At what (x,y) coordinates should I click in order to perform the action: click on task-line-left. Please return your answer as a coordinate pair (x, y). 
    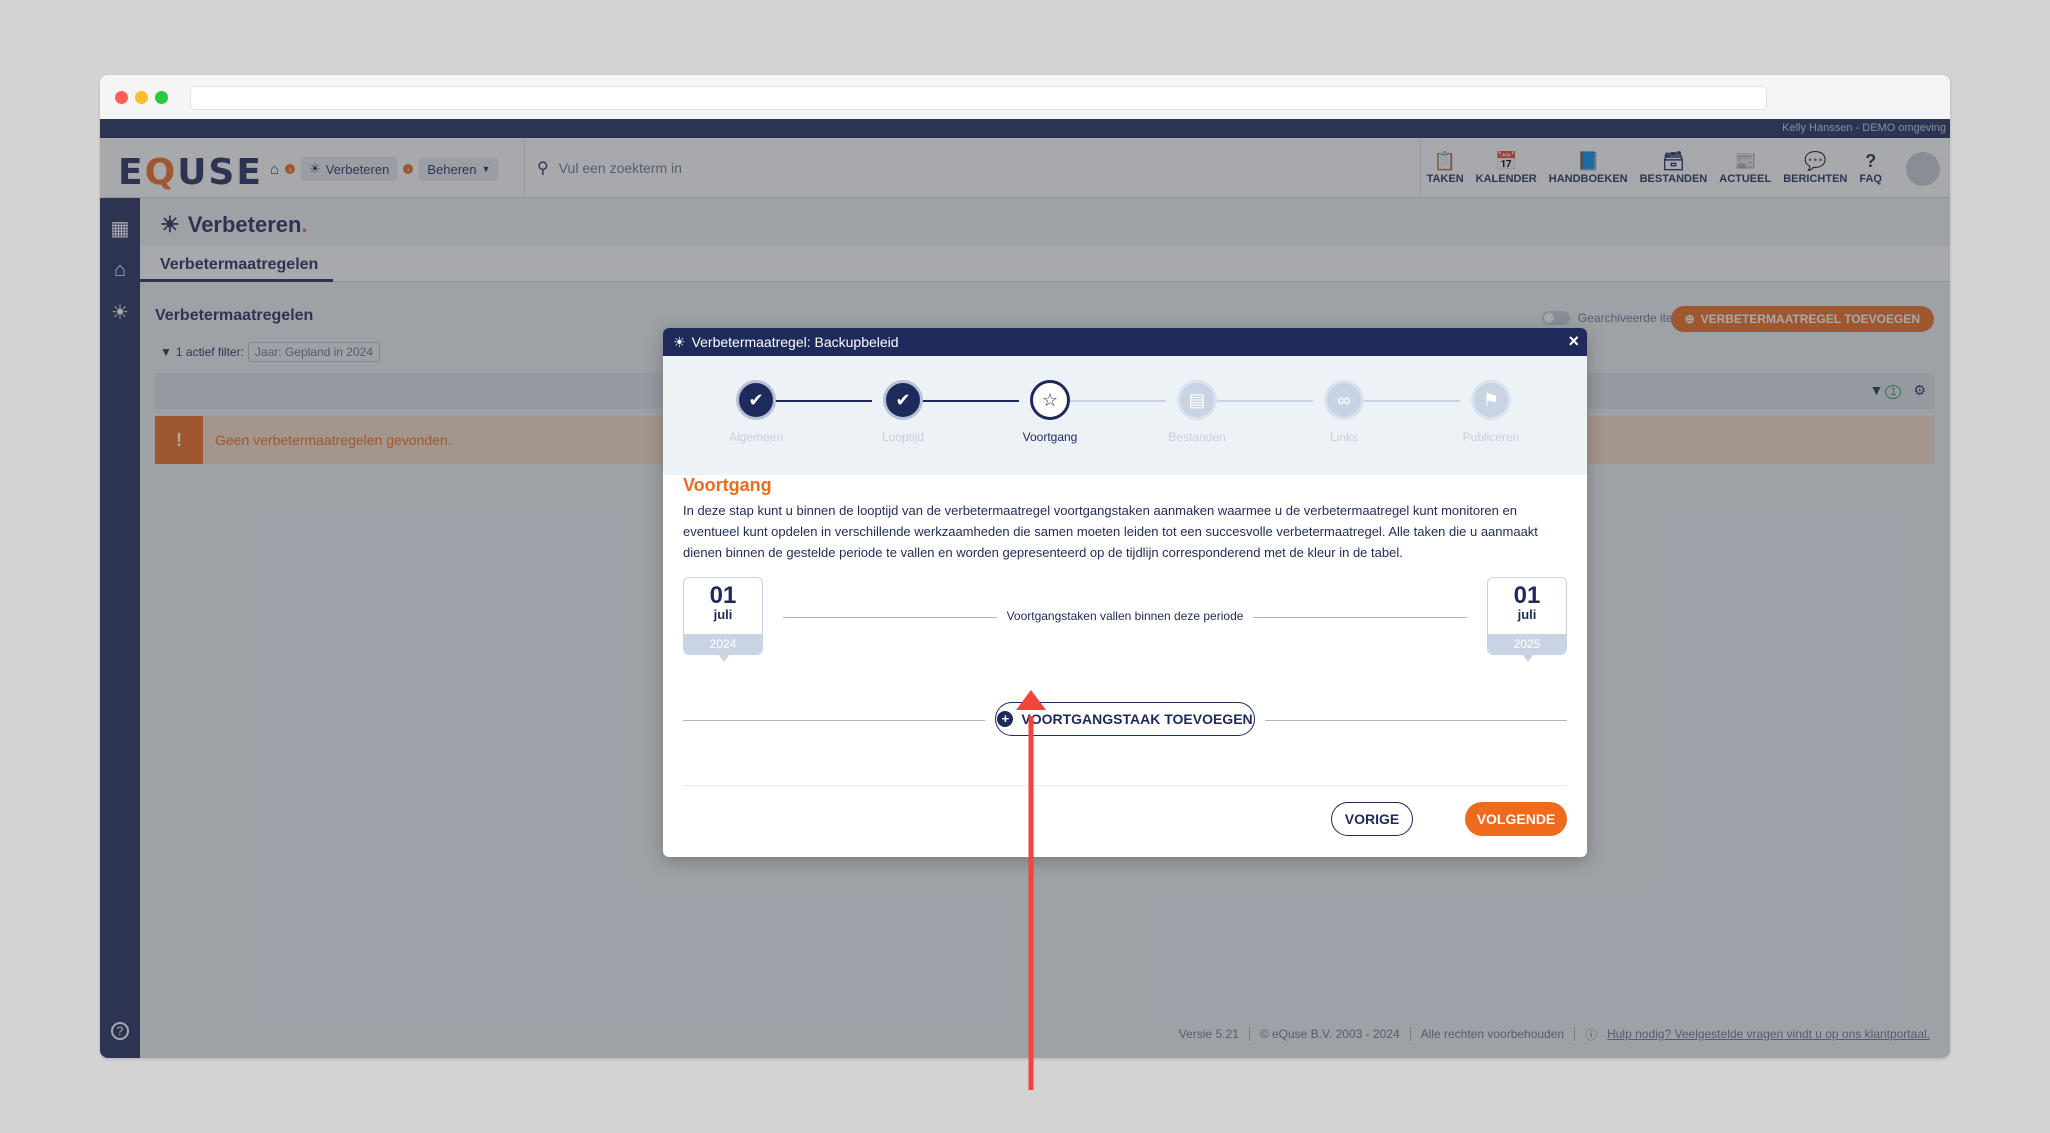
    Looking at the image, I should click on (834, 720).